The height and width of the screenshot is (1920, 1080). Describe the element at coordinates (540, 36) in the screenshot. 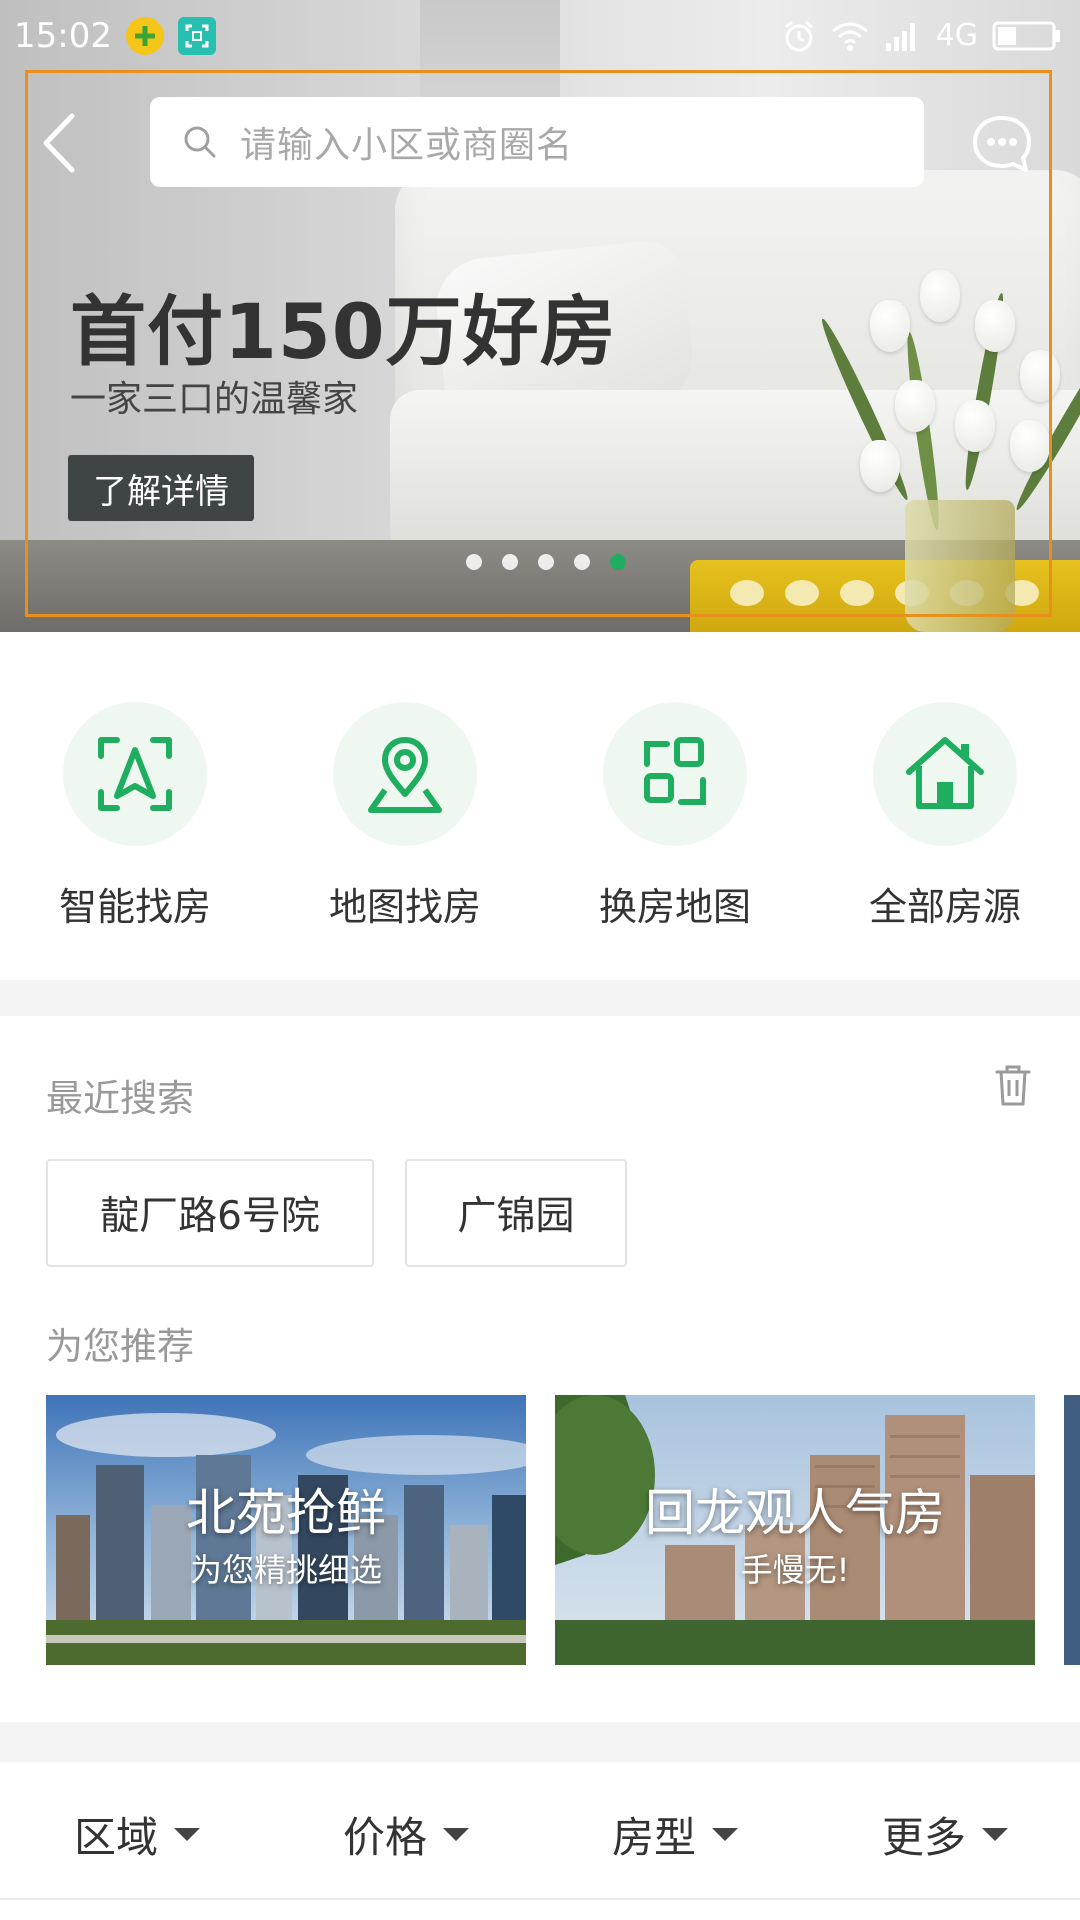

I see `status-bar: 15:02 4G` at that location.